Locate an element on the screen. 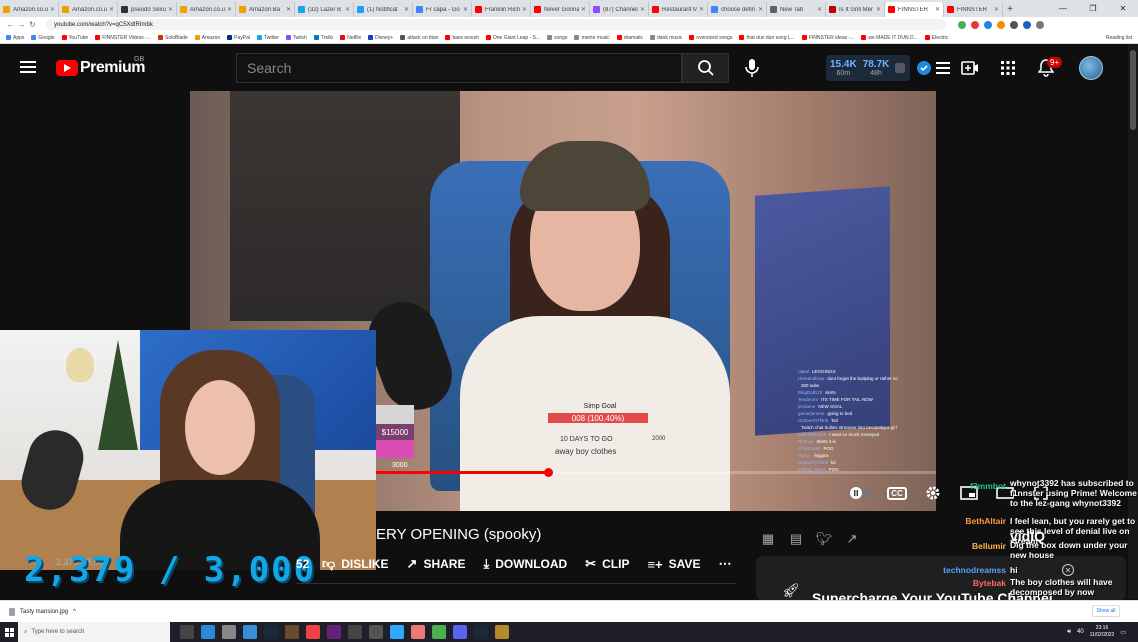 This screenshot has height=642, width=1138. bookmark-item: Amazon is located at coordinates (207, 38).